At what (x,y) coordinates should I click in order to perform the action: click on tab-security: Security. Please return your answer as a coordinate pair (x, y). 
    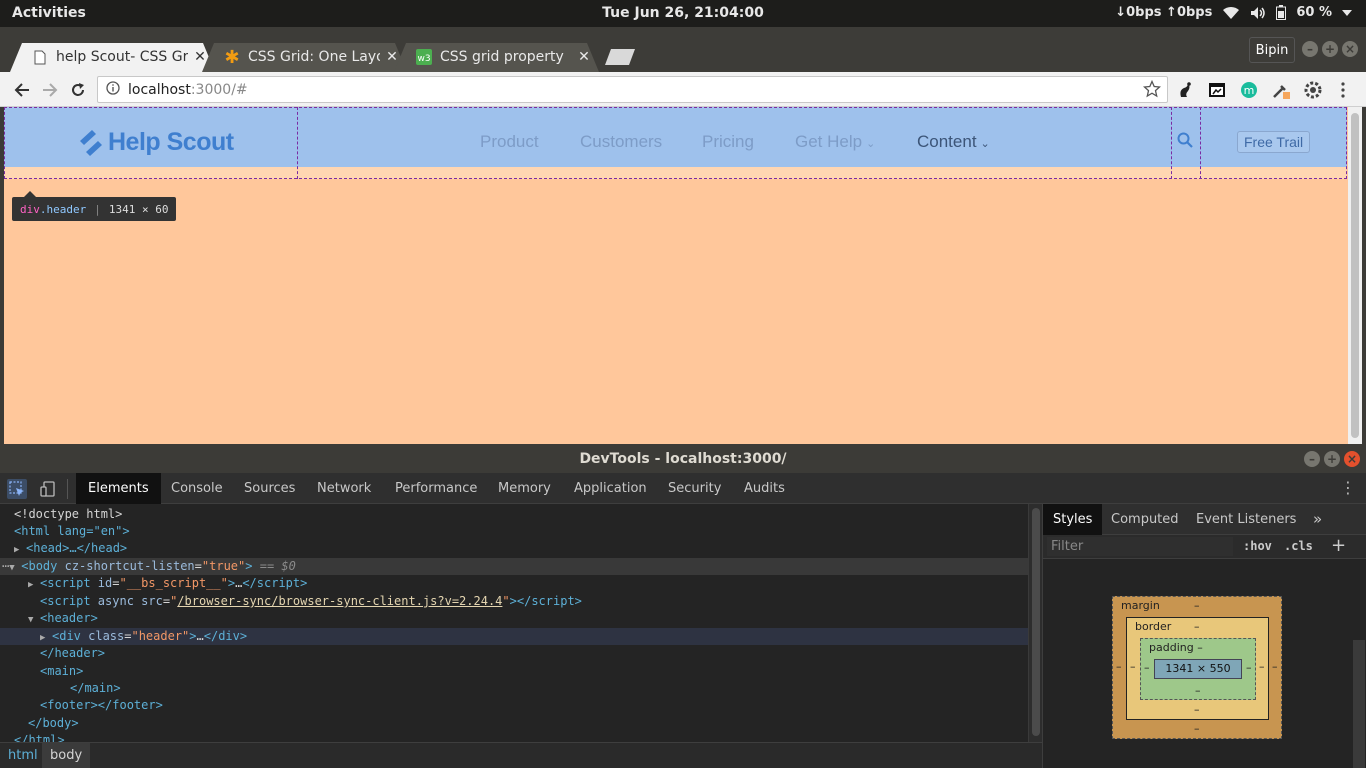
    Looking at the image, I should click on (694, 488).